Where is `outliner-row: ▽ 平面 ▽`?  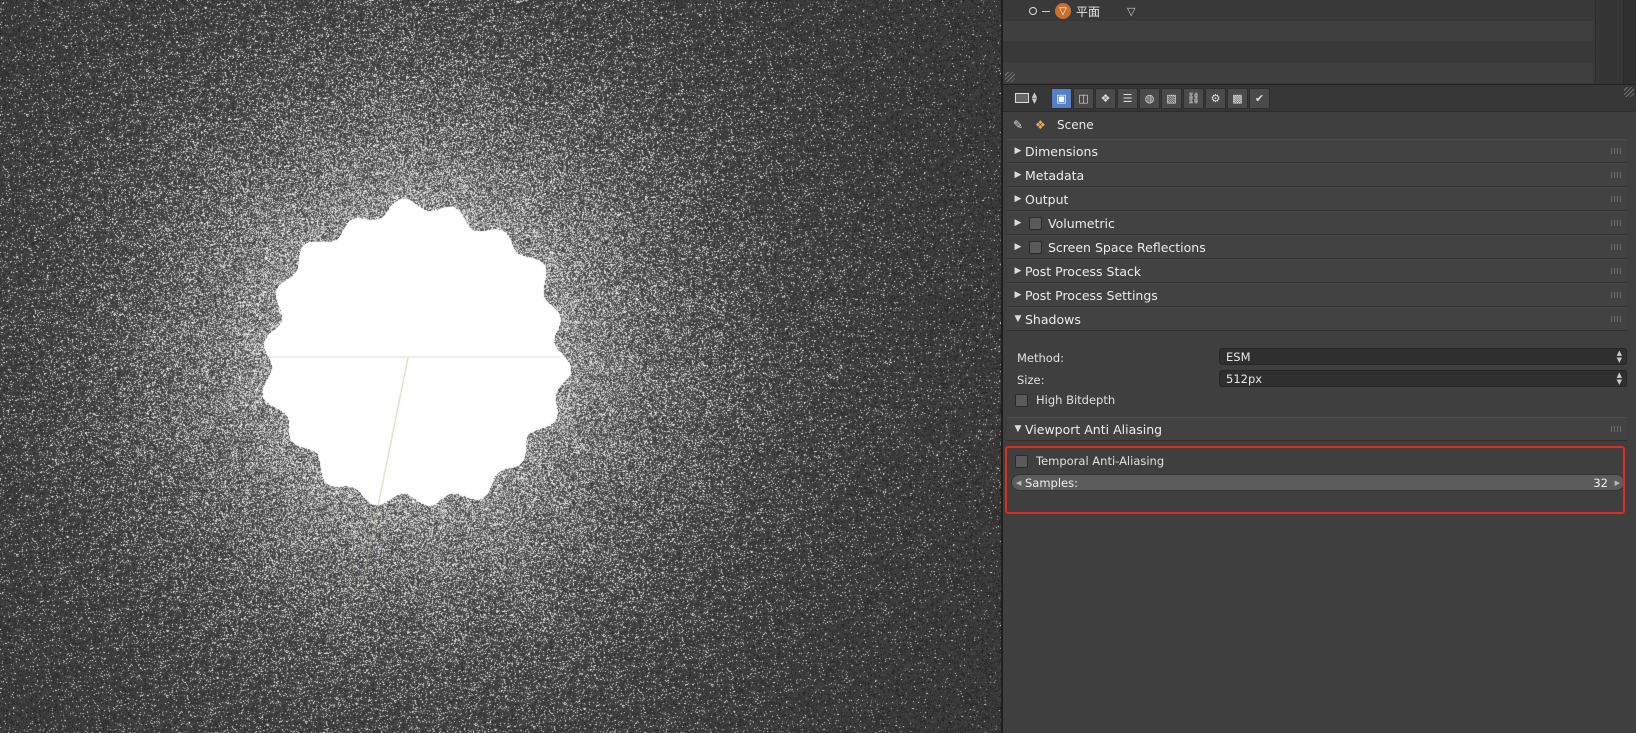 outliner-row: ▽ 平面 ▽ is located at coordinates (1298, 10).